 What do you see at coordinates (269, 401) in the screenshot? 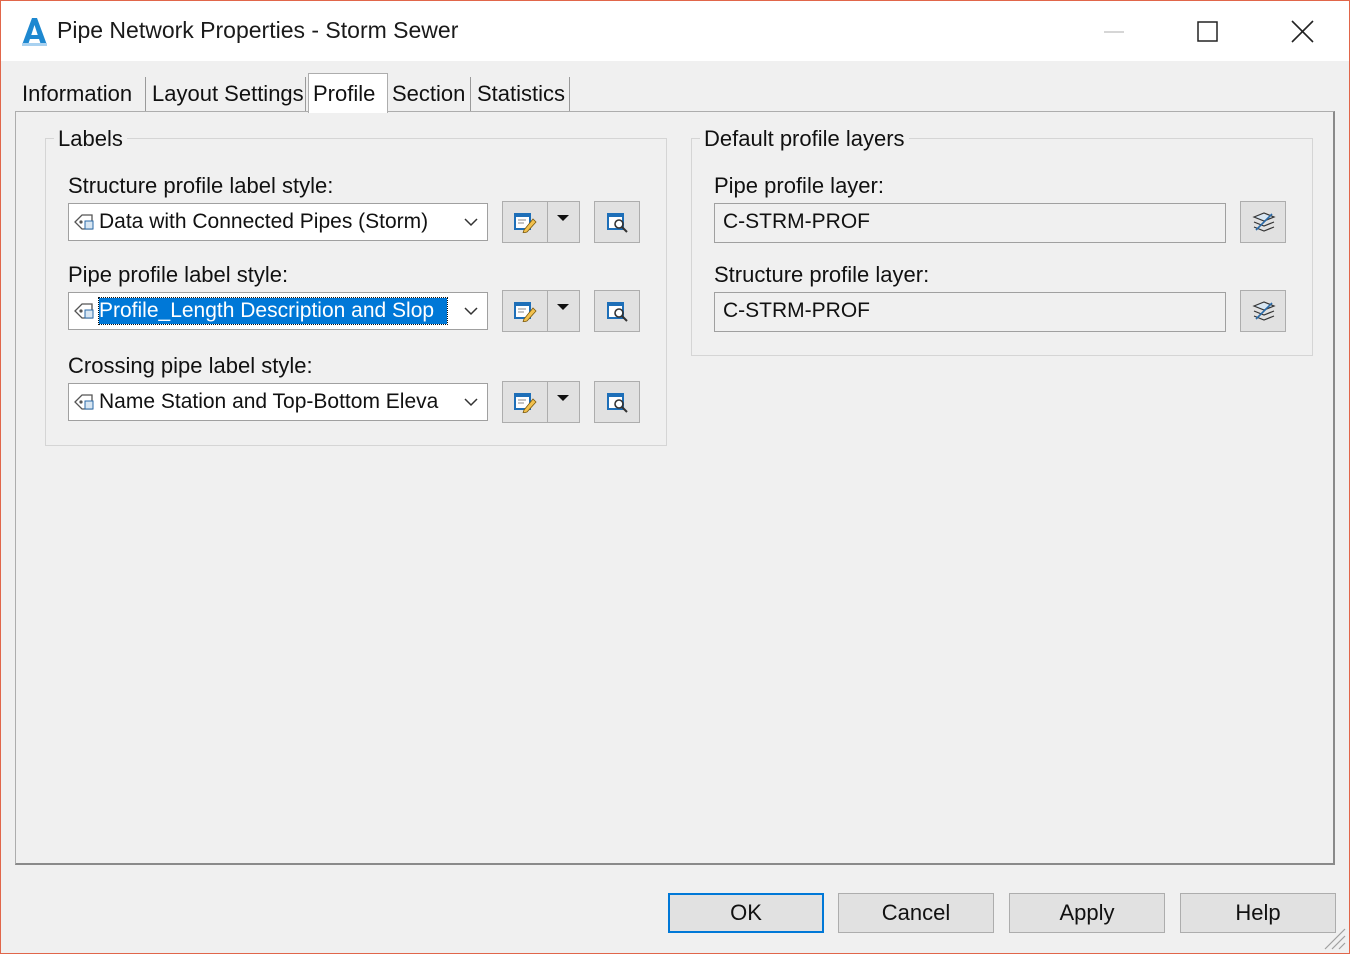
I see `crossing-label-style-value: Name Station and Top-Bottom Eleva` at bounding box center [269, 401].